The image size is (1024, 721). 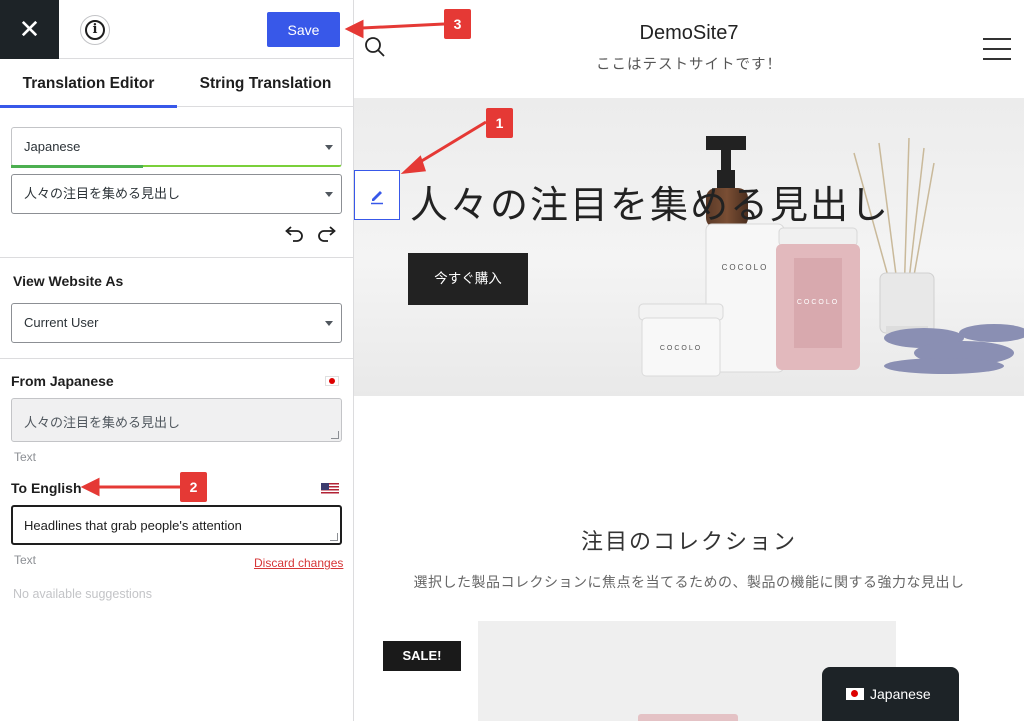 I want to click on save-button: Save, so click(x=303, y=29).